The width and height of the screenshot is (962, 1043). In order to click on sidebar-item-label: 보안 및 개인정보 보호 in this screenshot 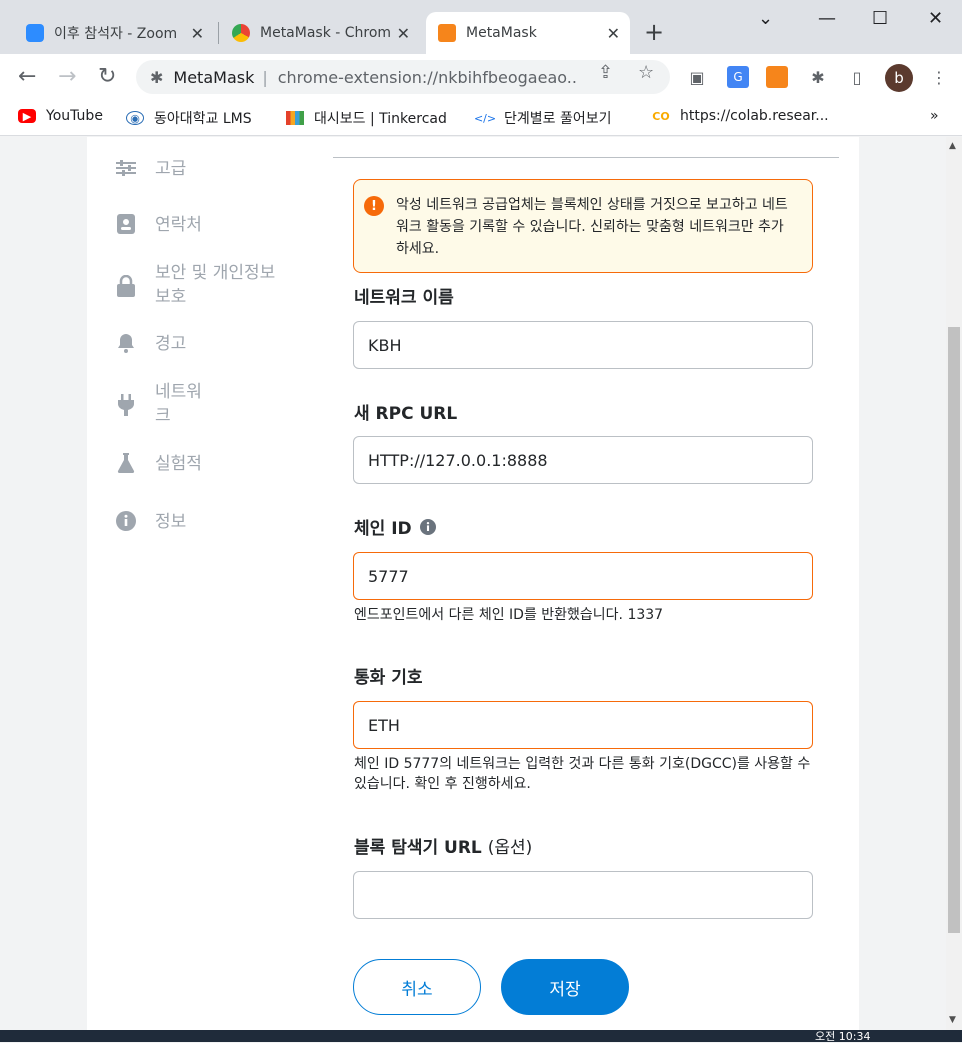, I will do `click(215, 285)`.